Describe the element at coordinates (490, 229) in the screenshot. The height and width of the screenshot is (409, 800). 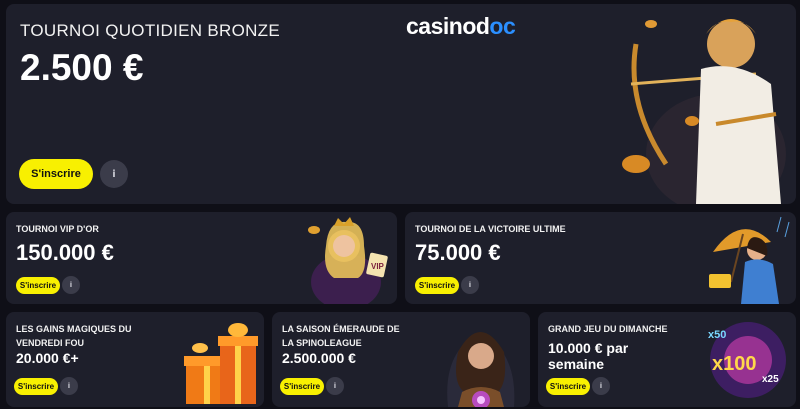
I see `card-title: TOURNOI DE LA VICTOIRE ULTIME` at that location.